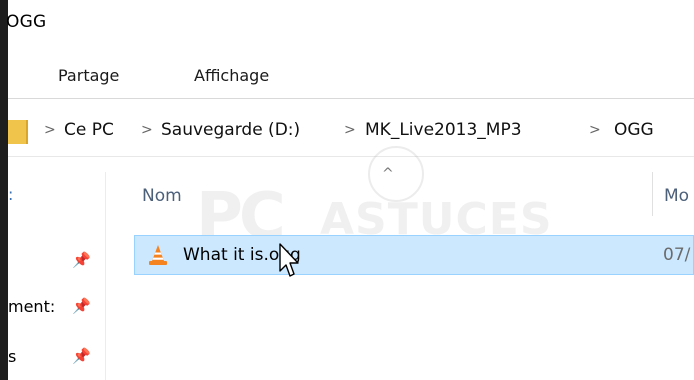 The width and height of the screenshot is (694, 380). Describe the element at coordinates (351, 78) in the screenshot. I see `ribbon-tabs: Partage Affichage` at that location.